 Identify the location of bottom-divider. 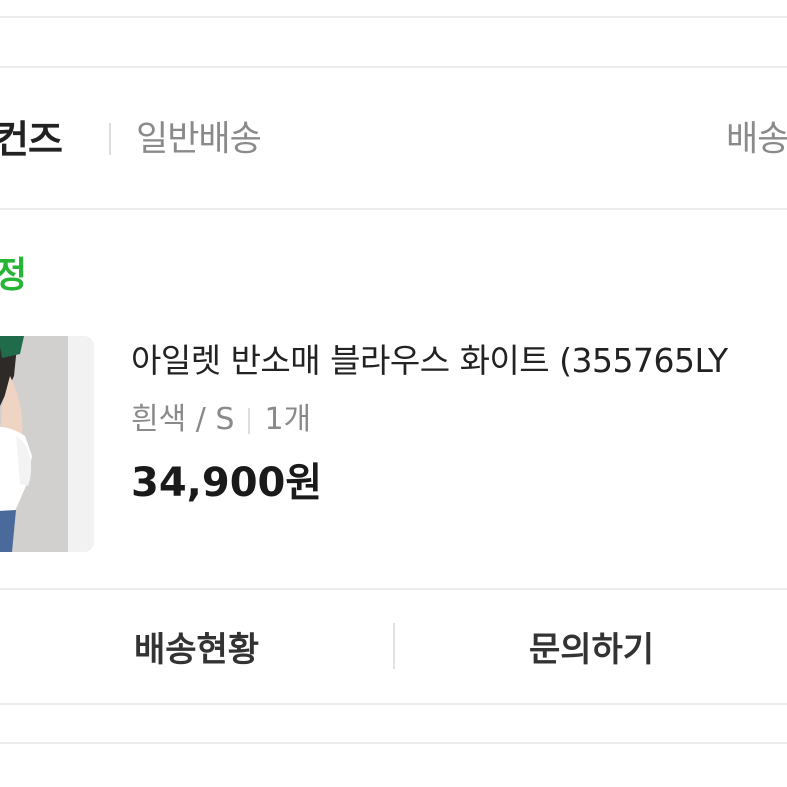
(393, 743).